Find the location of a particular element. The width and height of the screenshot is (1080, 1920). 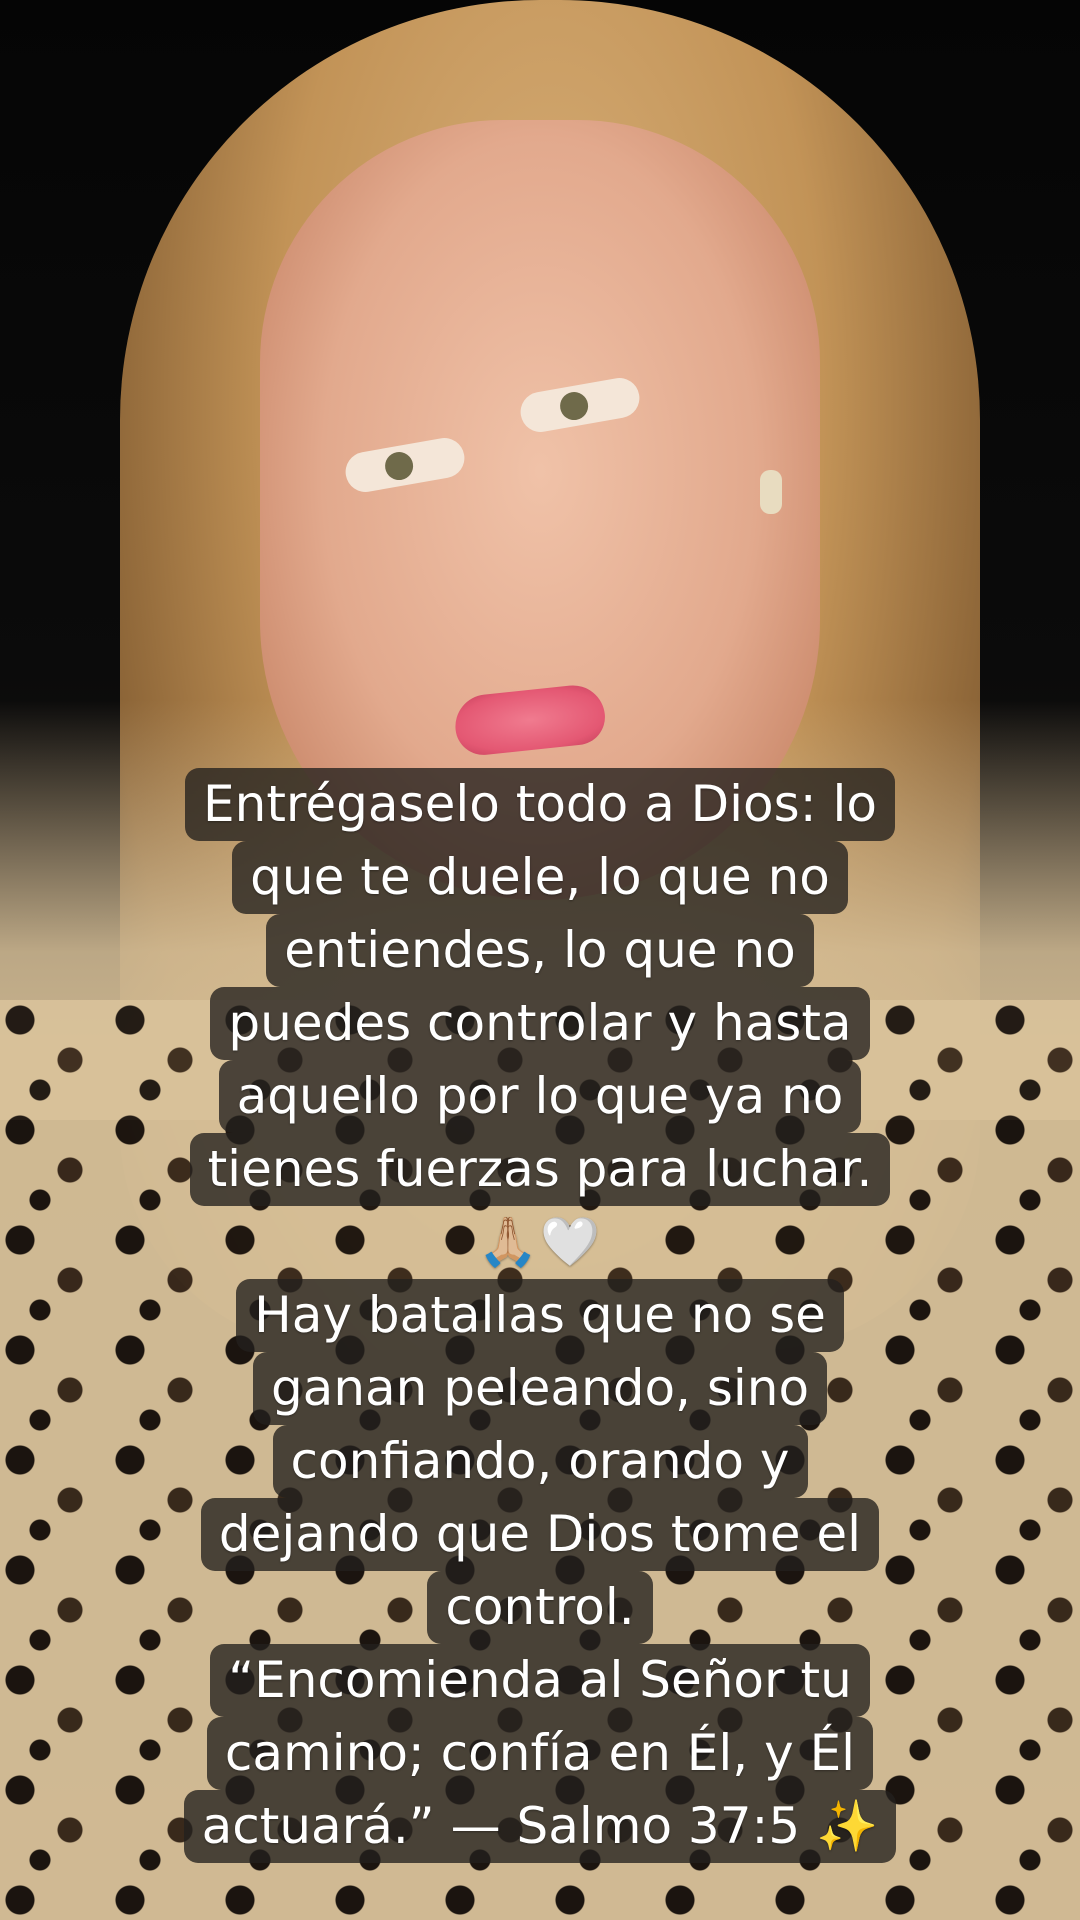

caption-line: Entrégaselo todo a Dios: lo is located at coordinates (540, 804).